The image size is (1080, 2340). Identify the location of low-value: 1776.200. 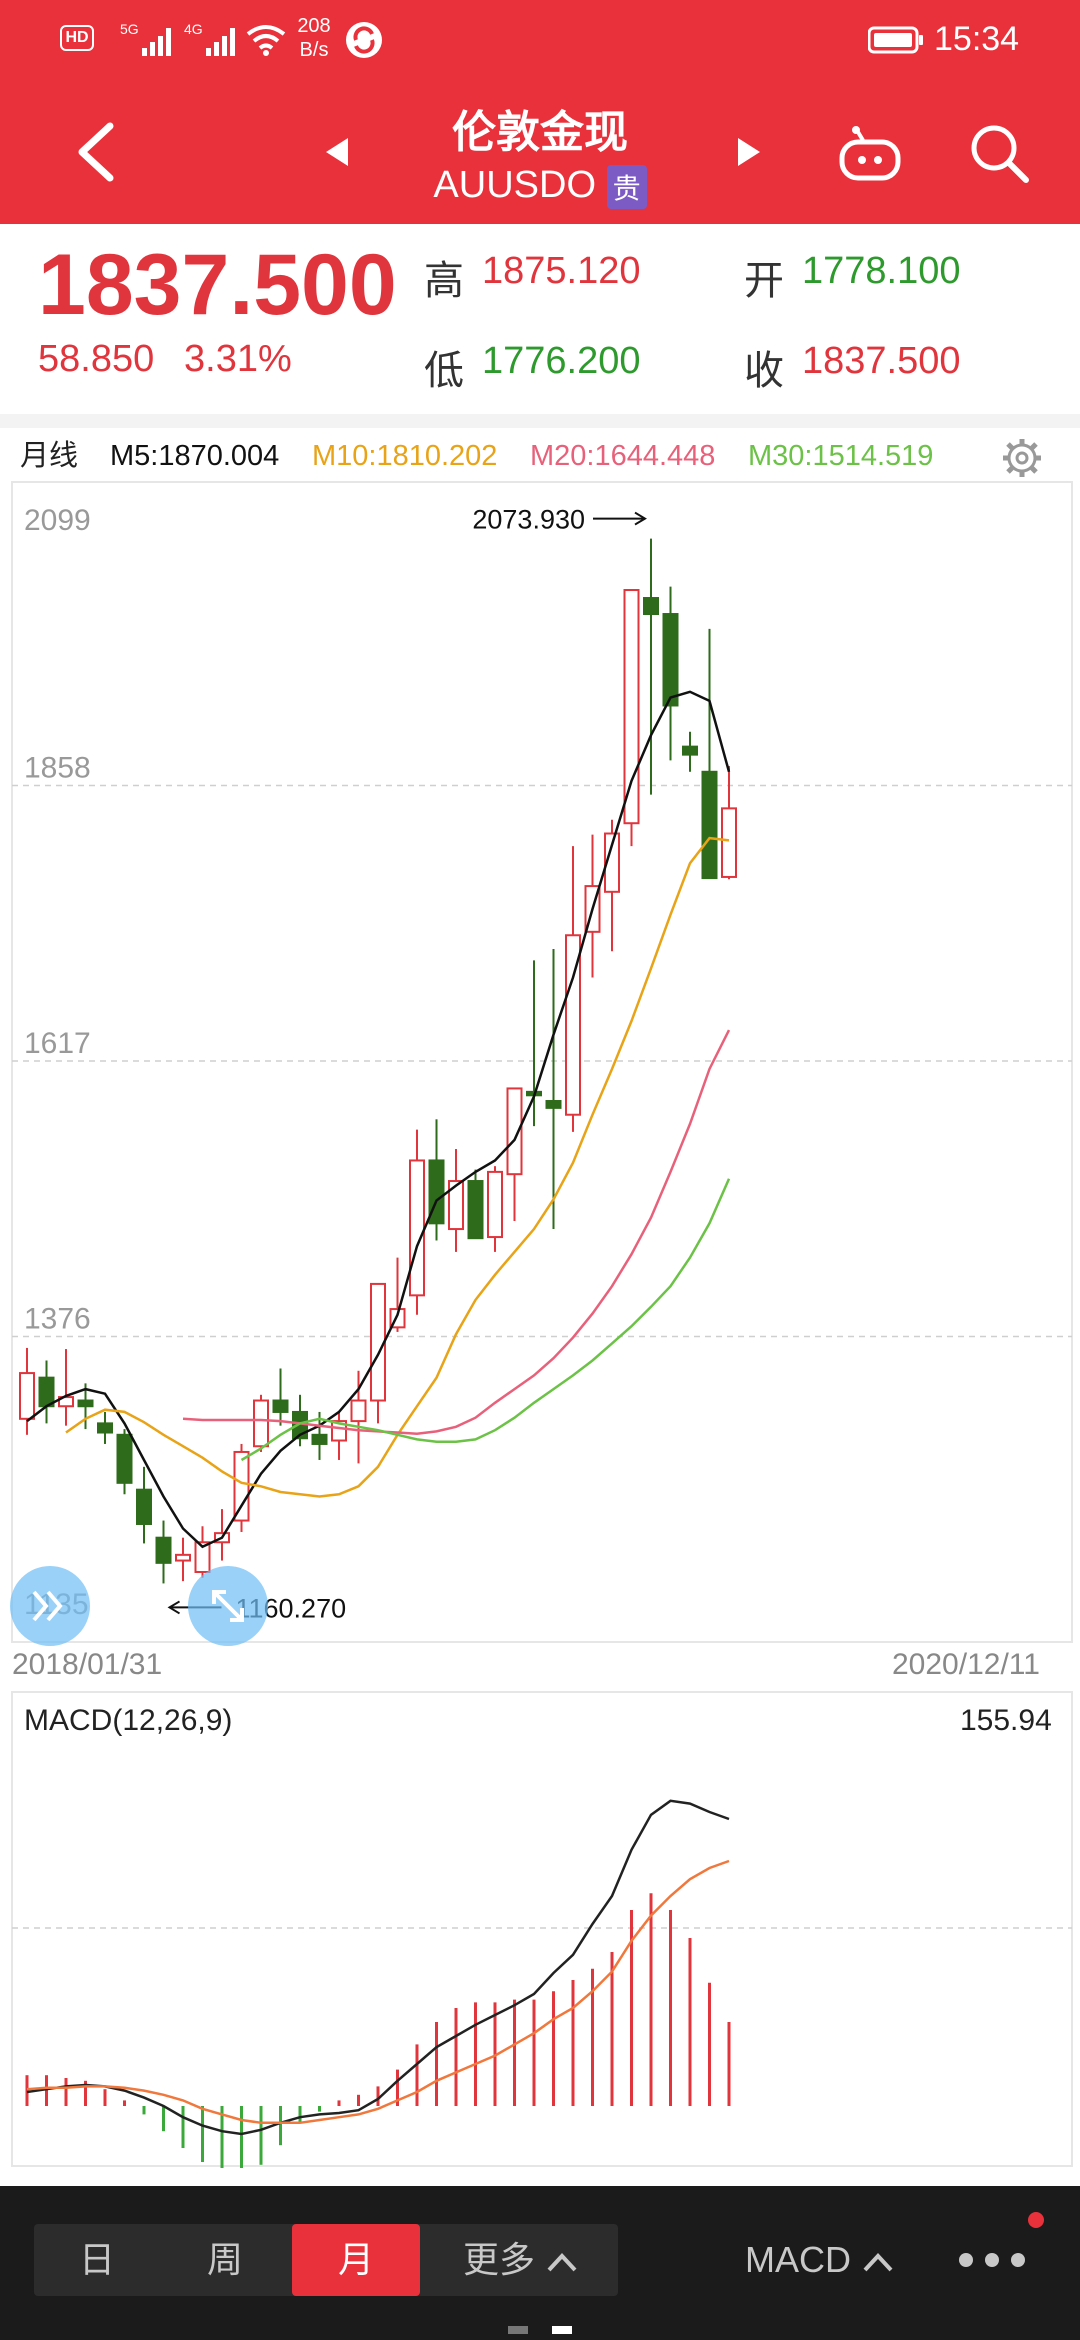
(561, 361).